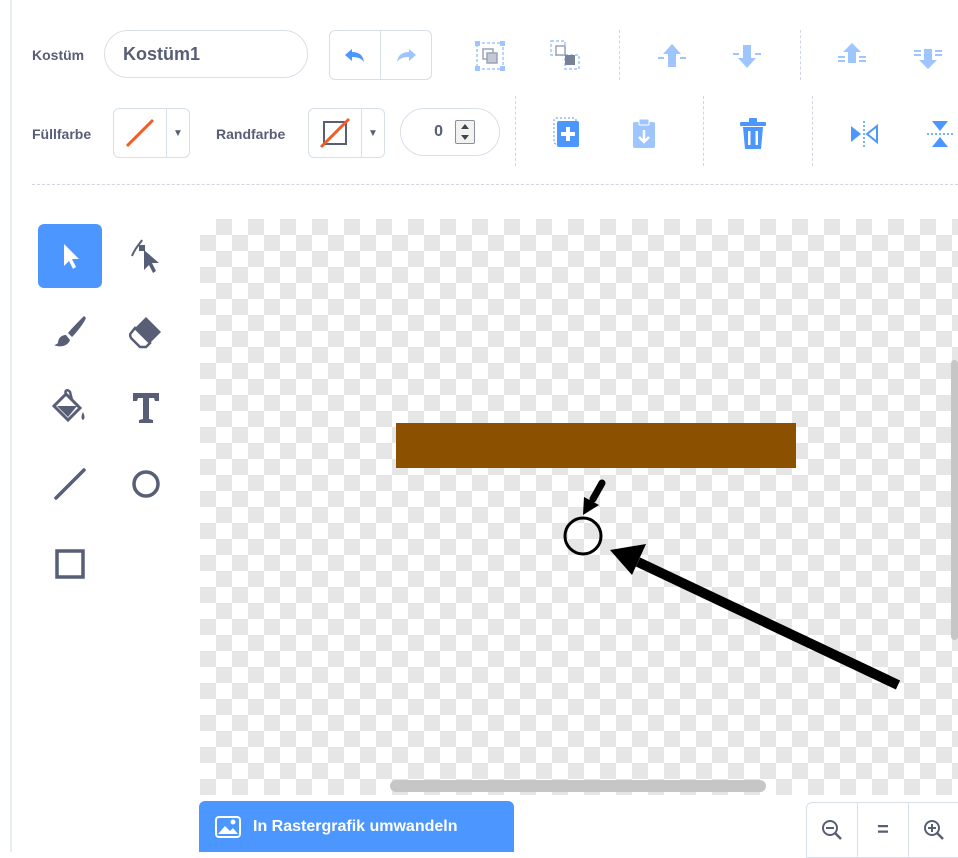 The image size is (958, 858). I want to click on flip-vertical-button, so click(938, 134).